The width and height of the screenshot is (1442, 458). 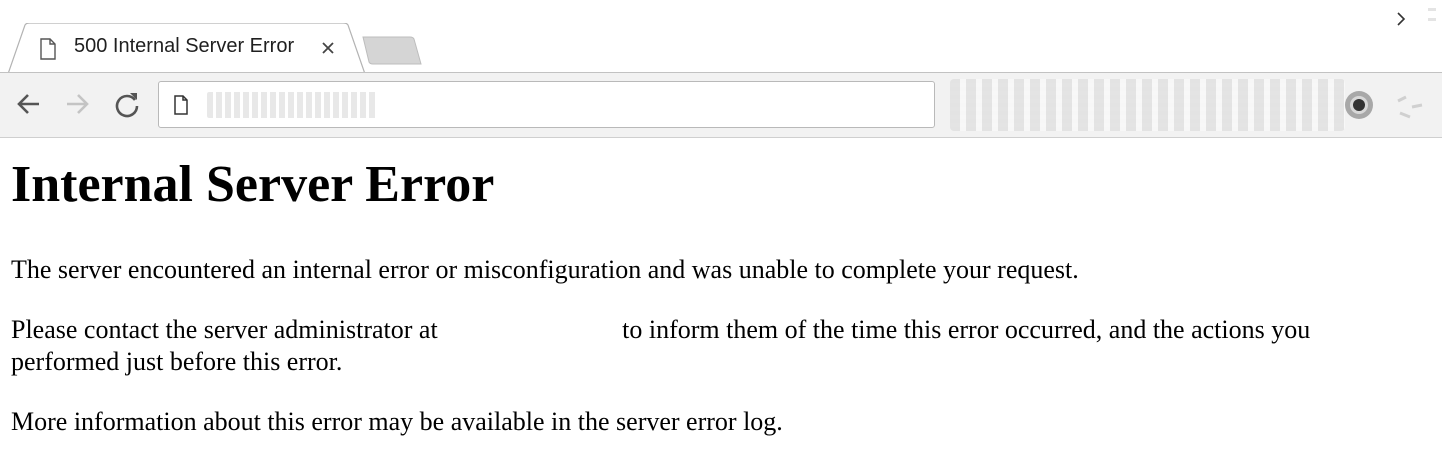 What do you see at coordinates (1409, 106) in the screenshot?
I see `browser-menu-icon` at bounding box center [1409, 106].